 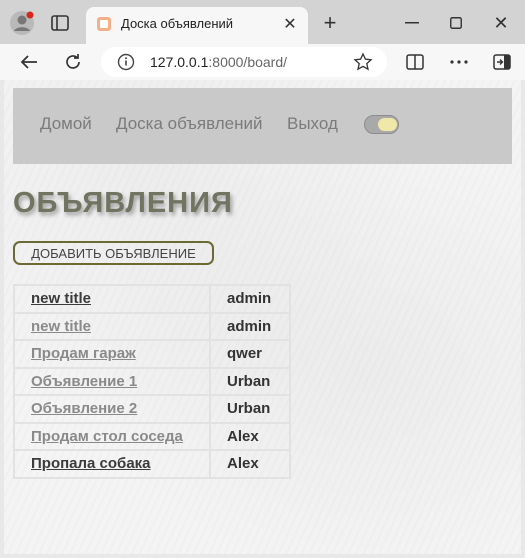 I want to click on ad-title-link: Объявление 2, so click(x=84, y=408).